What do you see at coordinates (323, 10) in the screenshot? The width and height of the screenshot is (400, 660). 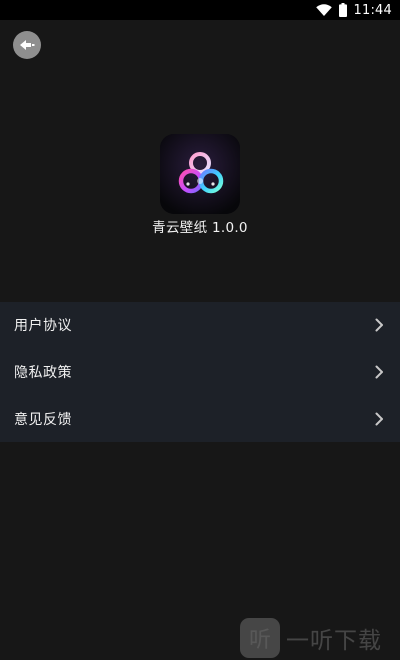 I see `wifi-icon` at bounding box center [323, 10].